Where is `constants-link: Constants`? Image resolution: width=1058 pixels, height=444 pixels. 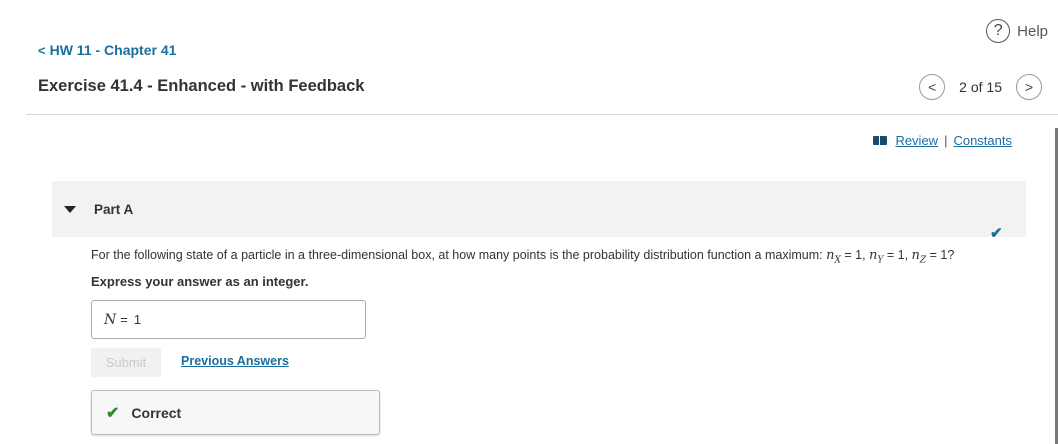
constants-link: Constants is located at coordinates (982, 140).